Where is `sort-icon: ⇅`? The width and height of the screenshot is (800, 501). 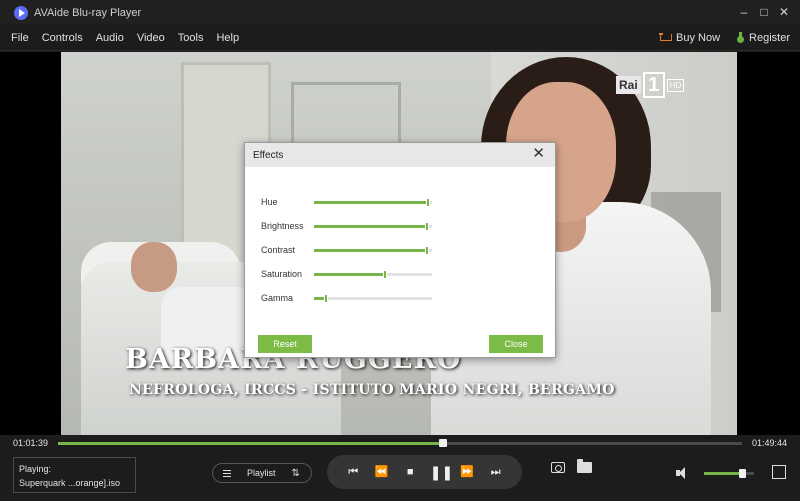 sort-icon: ⇅ is located at coordinates (296, 473).